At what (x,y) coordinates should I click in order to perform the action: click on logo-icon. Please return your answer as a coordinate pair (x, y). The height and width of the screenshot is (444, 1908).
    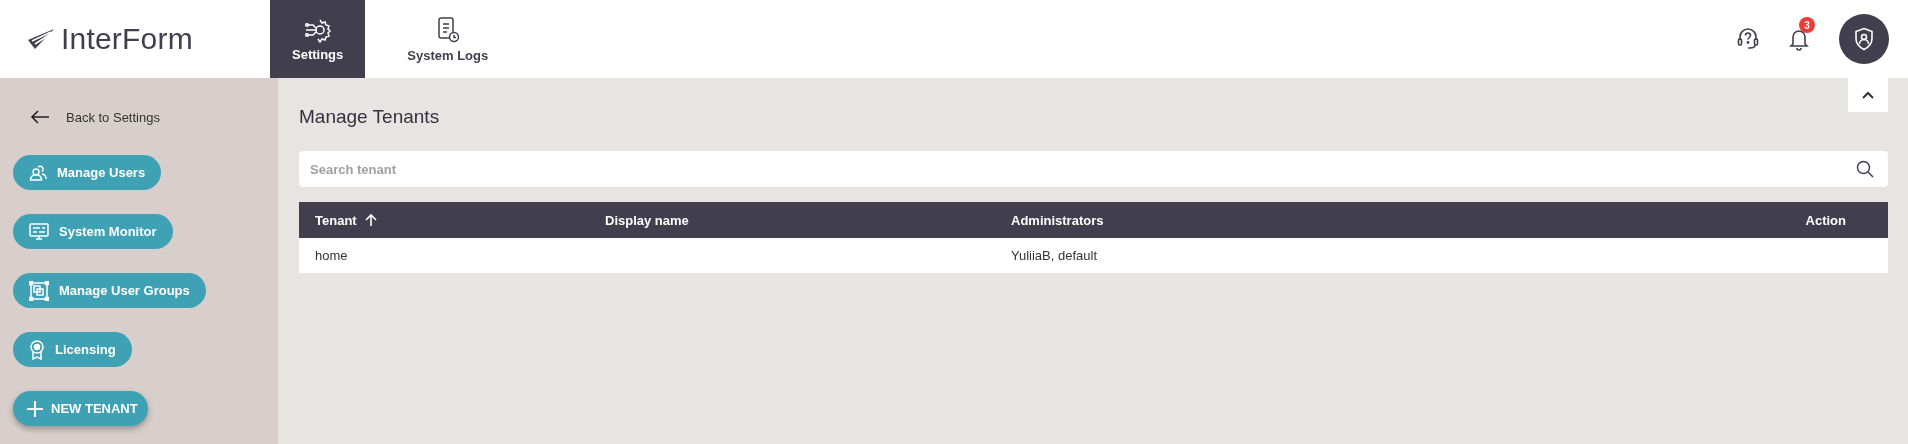
    Looking at the image, I should click on (41, 39).